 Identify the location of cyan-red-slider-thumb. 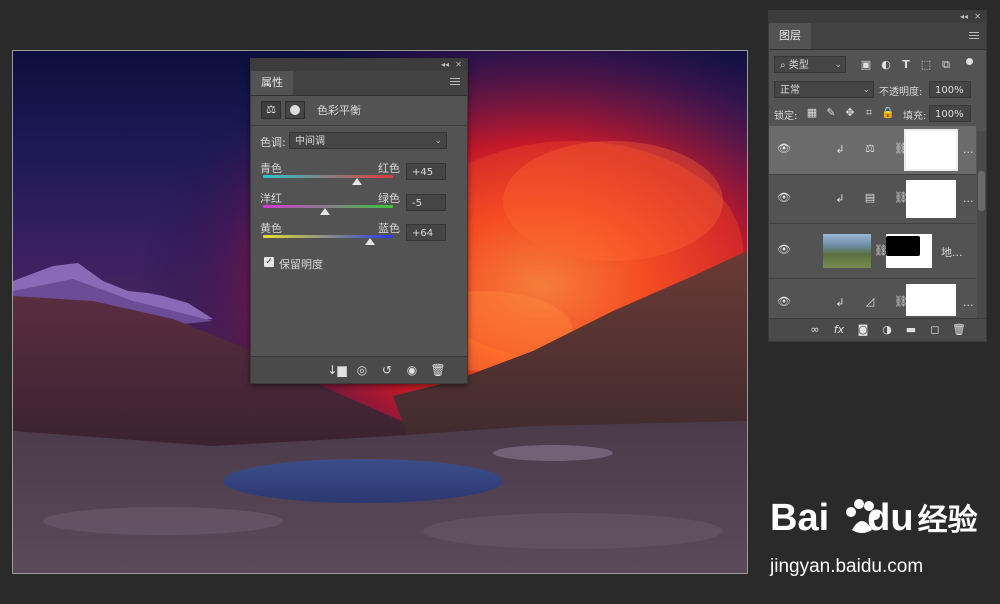
(357, 181).